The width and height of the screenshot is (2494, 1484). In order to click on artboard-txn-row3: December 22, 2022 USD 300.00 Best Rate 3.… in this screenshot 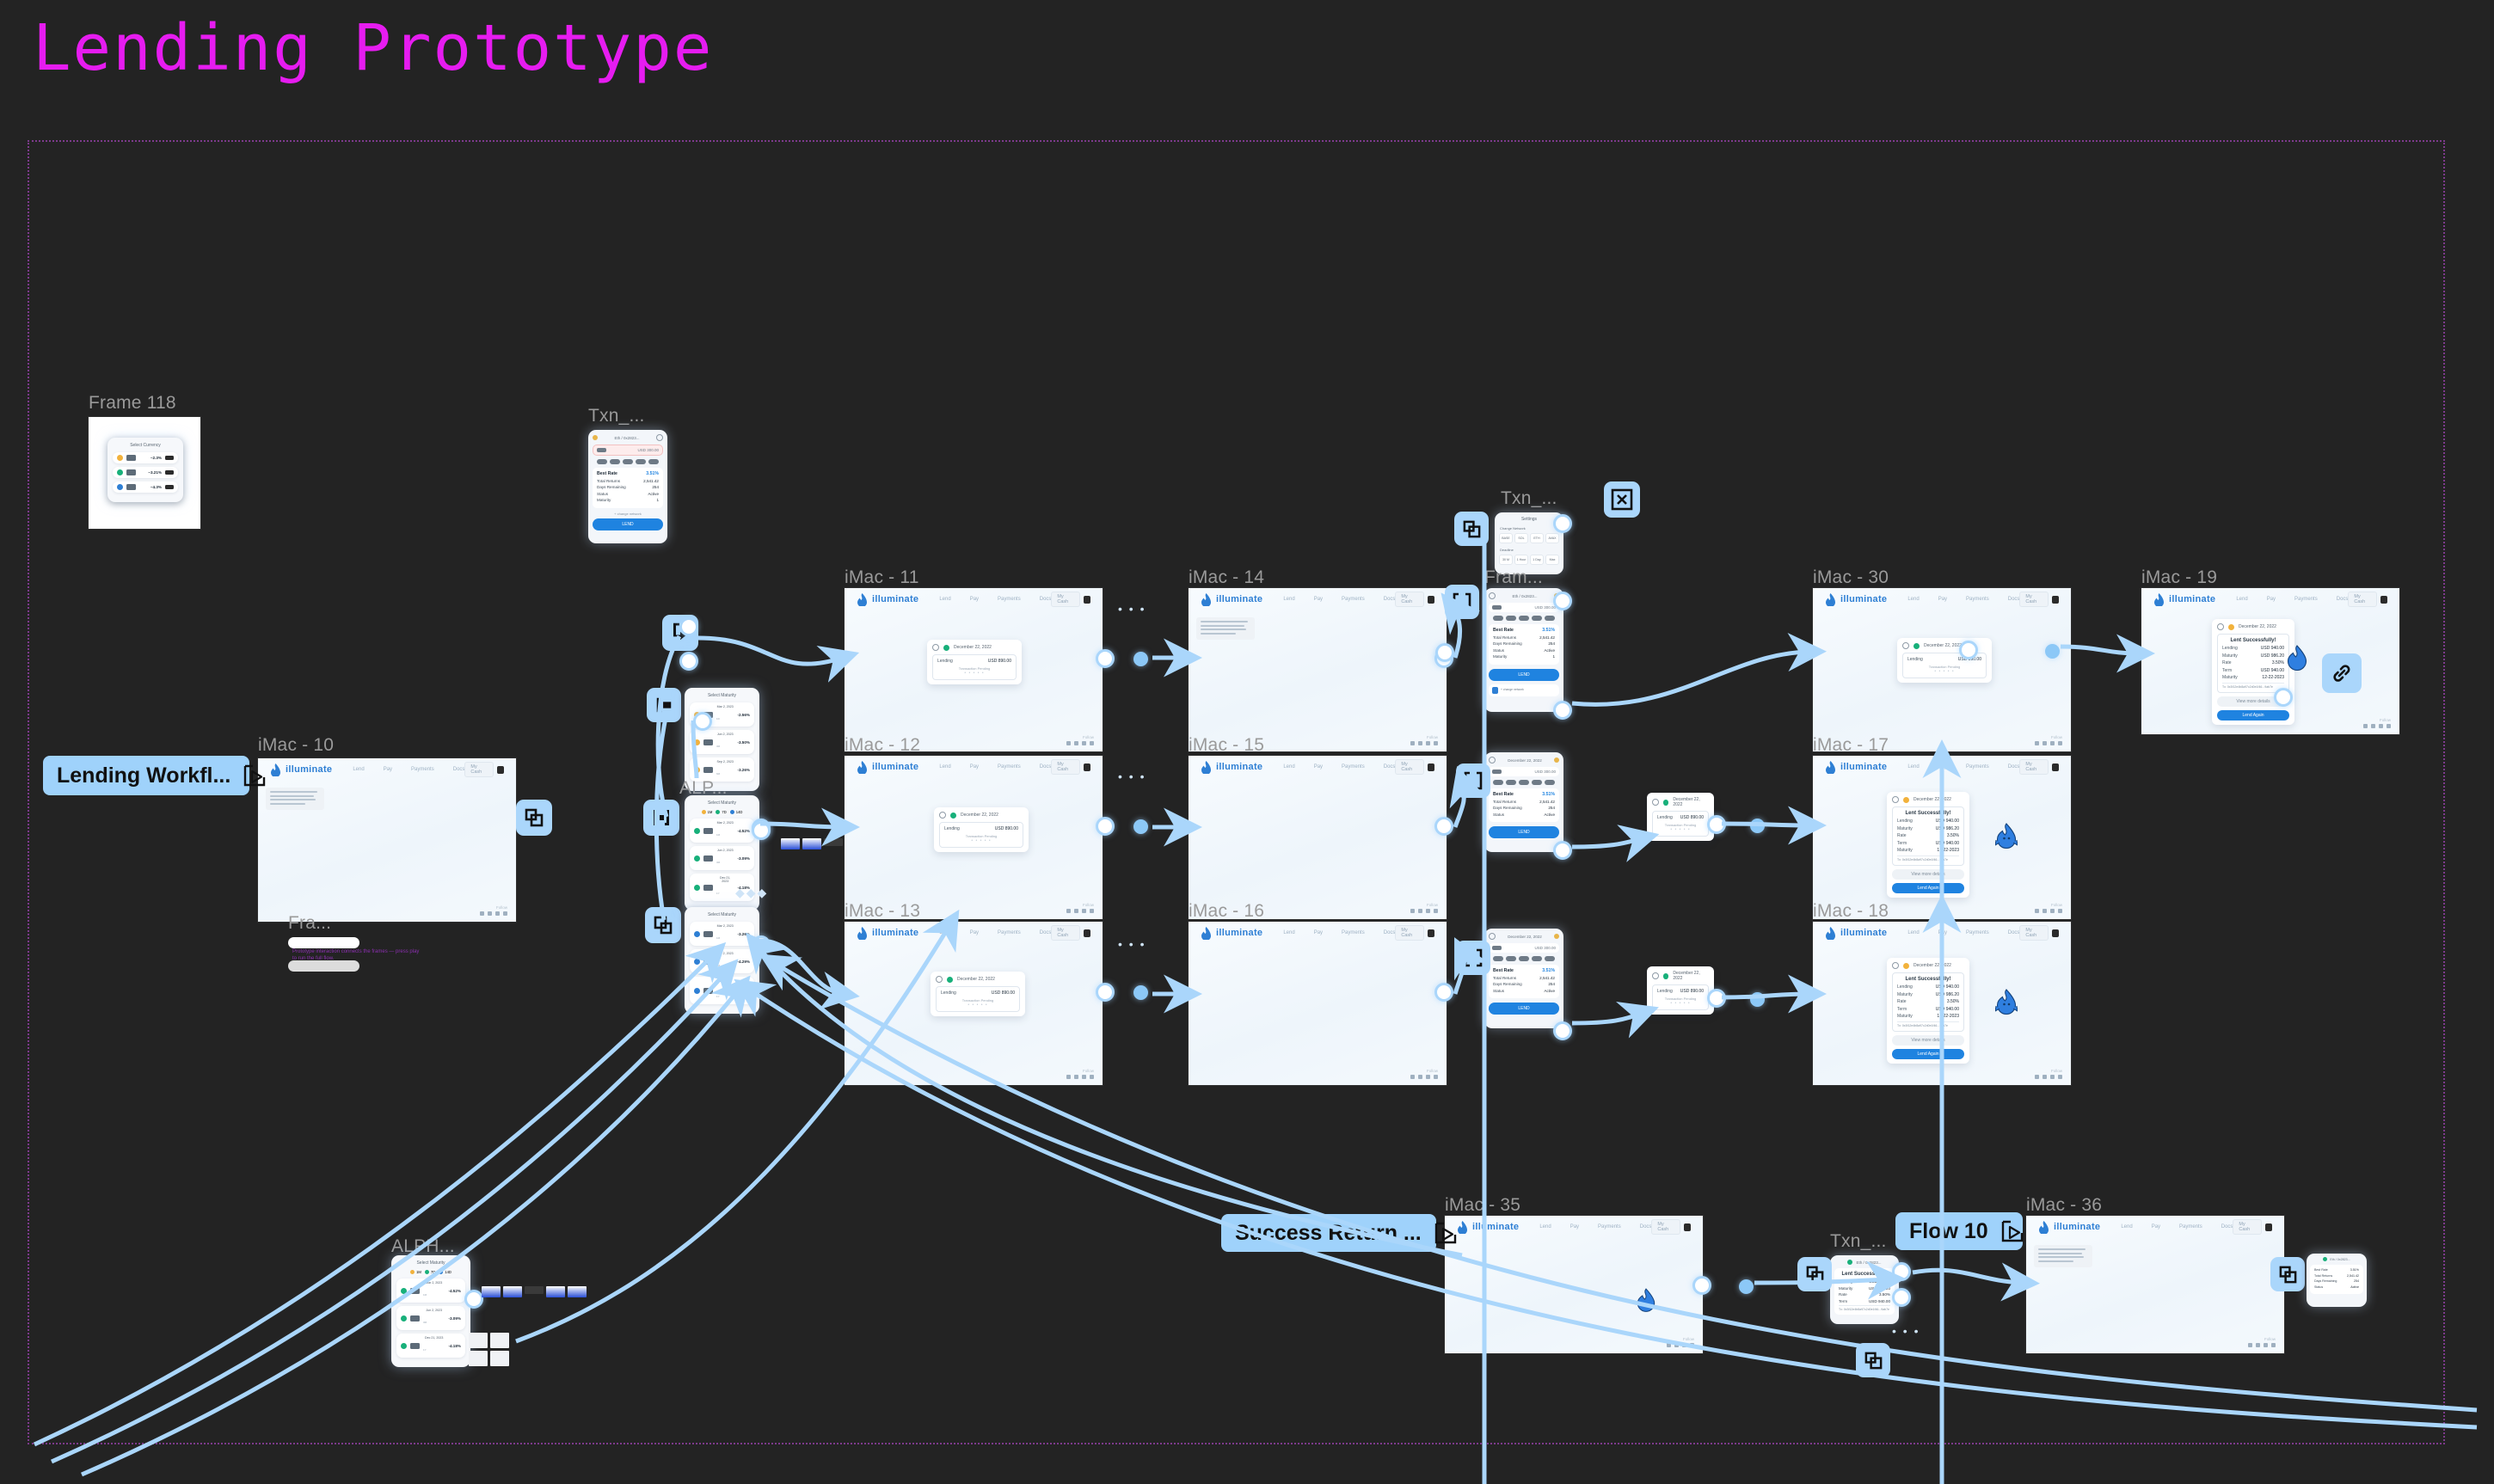, I will do `click(1523, 978)`.